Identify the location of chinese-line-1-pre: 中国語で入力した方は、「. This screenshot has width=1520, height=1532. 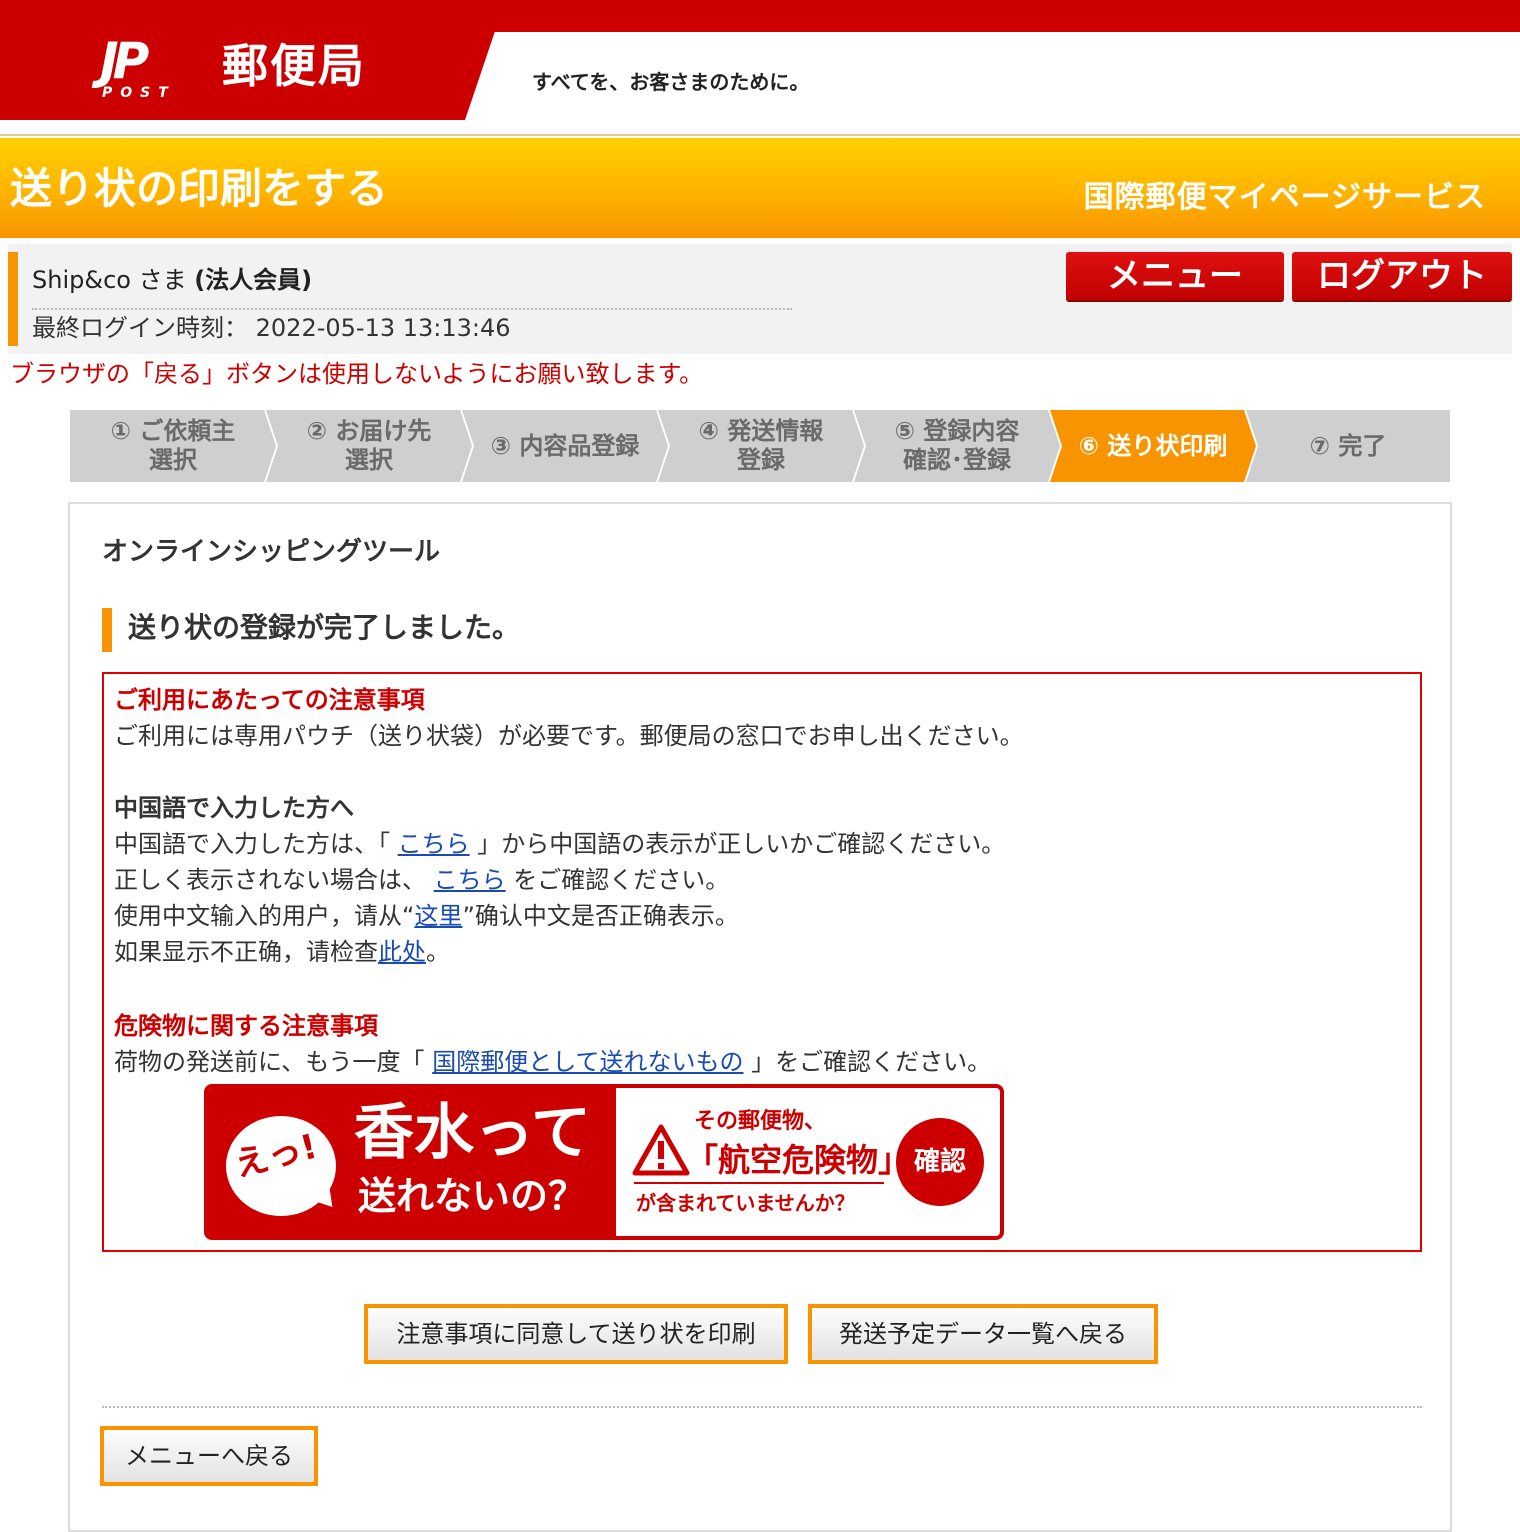
(256, 844).